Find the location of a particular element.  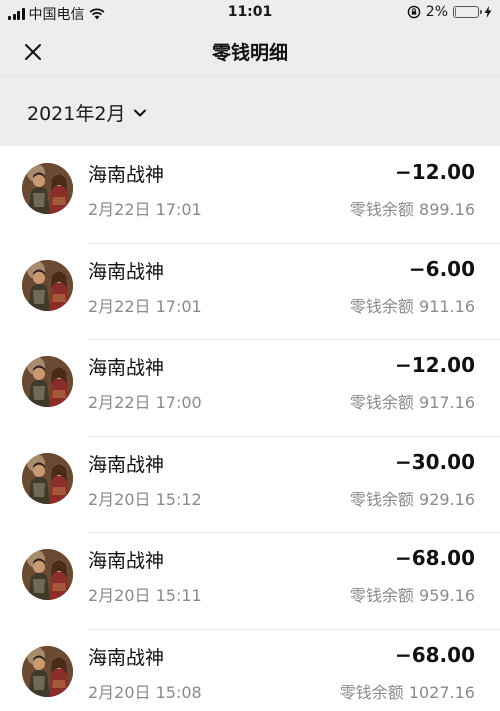

balance-after: 零钱余额 911.16 is located at coordinates (412, 306).